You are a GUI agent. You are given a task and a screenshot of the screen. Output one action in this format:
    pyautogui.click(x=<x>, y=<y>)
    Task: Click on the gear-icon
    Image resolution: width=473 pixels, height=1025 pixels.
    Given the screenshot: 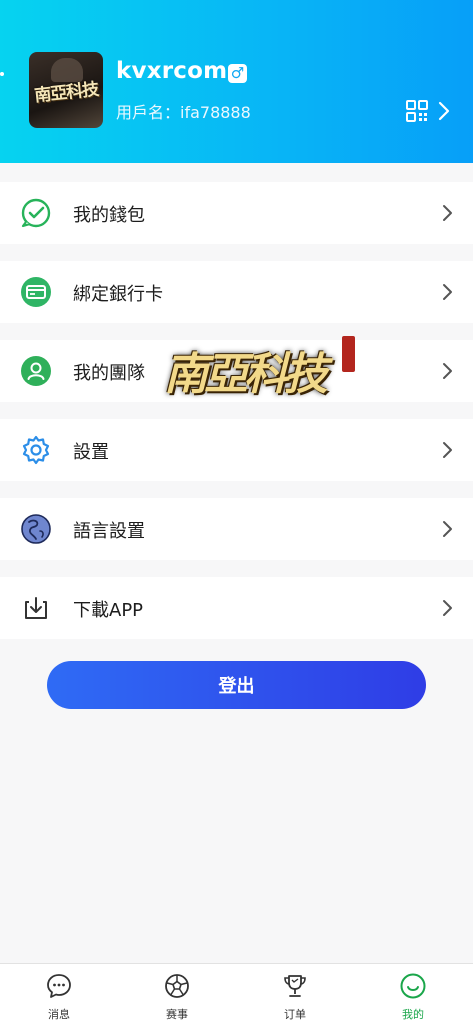 What is the action you would take?
    pyautogui.click(x=36, y=450)
    